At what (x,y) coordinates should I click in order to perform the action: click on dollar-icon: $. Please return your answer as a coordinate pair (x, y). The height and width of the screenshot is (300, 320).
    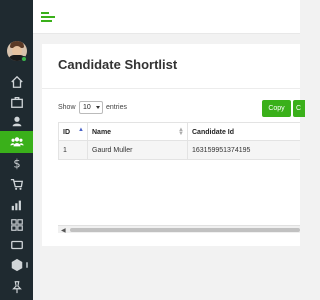
    Looking at the image, I should click on (16, 163).